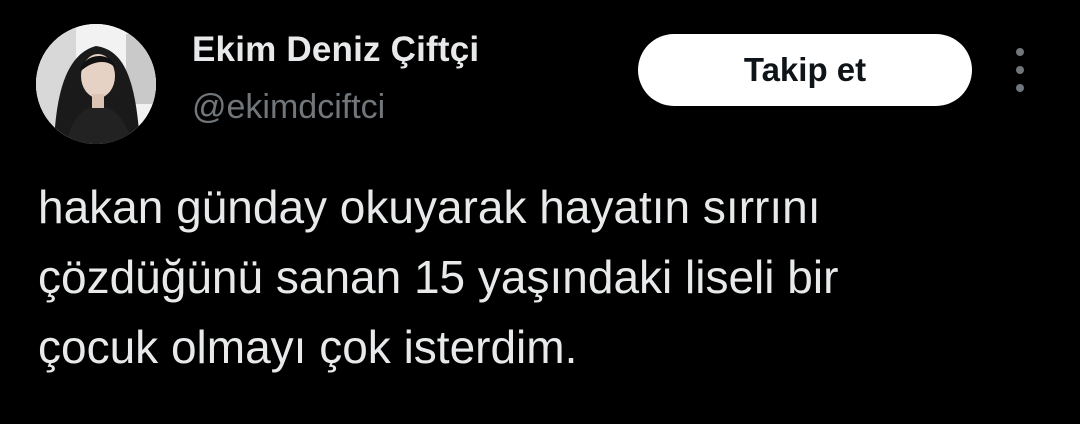  I want to click on avatar, so click(96, 84).